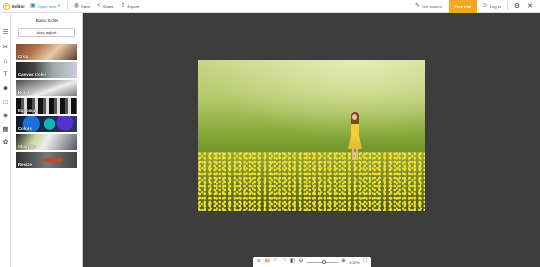  Describe the element at coordinates (311, 100) in the screenshot. I see `photo-glow` at that location.